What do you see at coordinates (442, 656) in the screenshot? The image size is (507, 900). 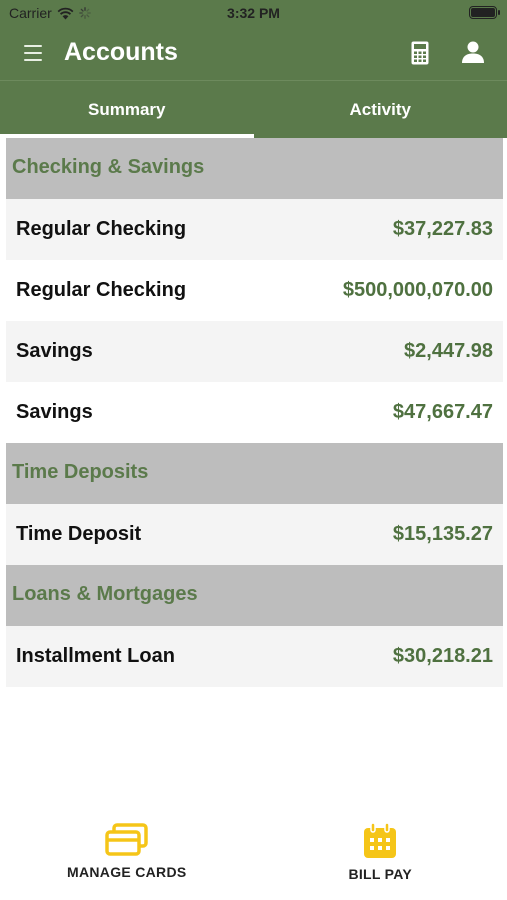 I see `account-balance: $30,218.21` at bounding box center [442, 656].